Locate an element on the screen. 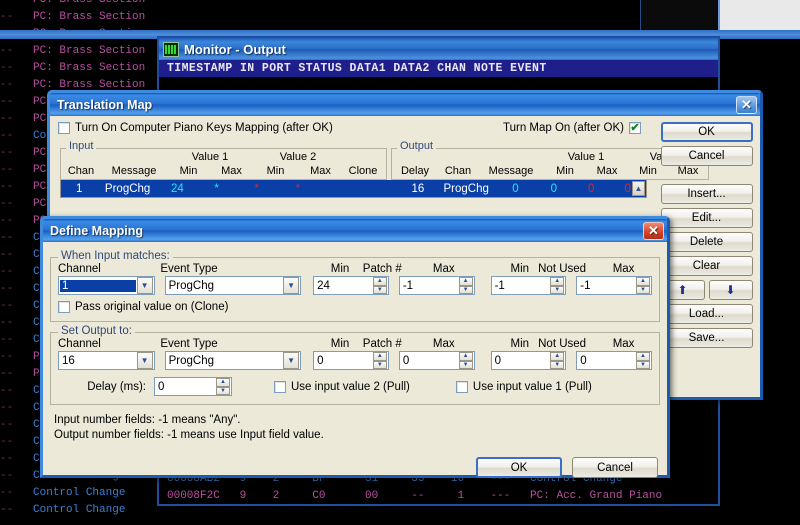 This screenshot has width=800, height=525. output-mid1-spinner: 0 ▲ ▼ is located at coordinates (436, 360).